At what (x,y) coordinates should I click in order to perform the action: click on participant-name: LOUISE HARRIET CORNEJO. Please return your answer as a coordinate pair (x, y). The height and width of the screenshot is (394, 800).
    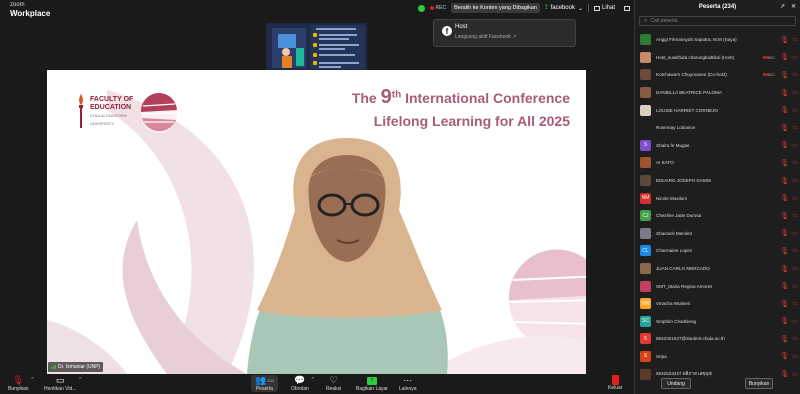
    Looking at the image, I should click on (687, 110).